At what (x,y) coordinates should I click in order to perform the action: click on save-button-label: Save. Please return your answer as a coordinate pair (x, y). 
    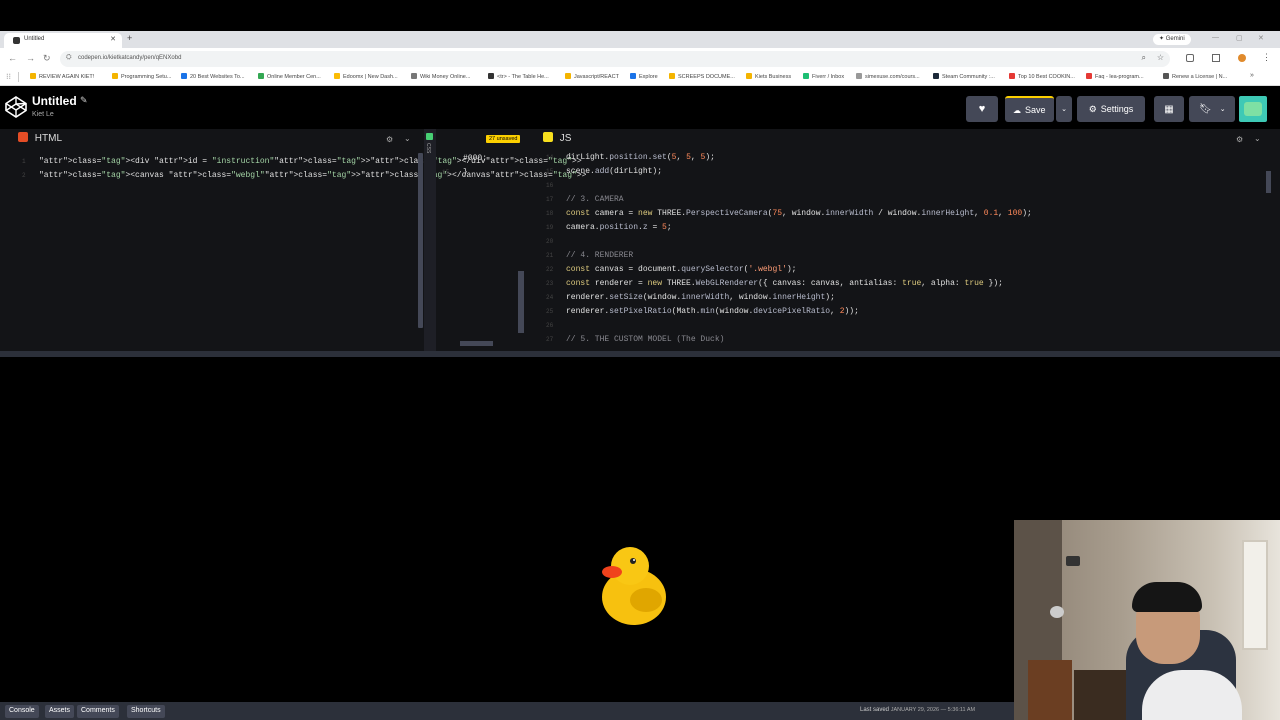
    Looking at the image, I should click on (1035, 110).